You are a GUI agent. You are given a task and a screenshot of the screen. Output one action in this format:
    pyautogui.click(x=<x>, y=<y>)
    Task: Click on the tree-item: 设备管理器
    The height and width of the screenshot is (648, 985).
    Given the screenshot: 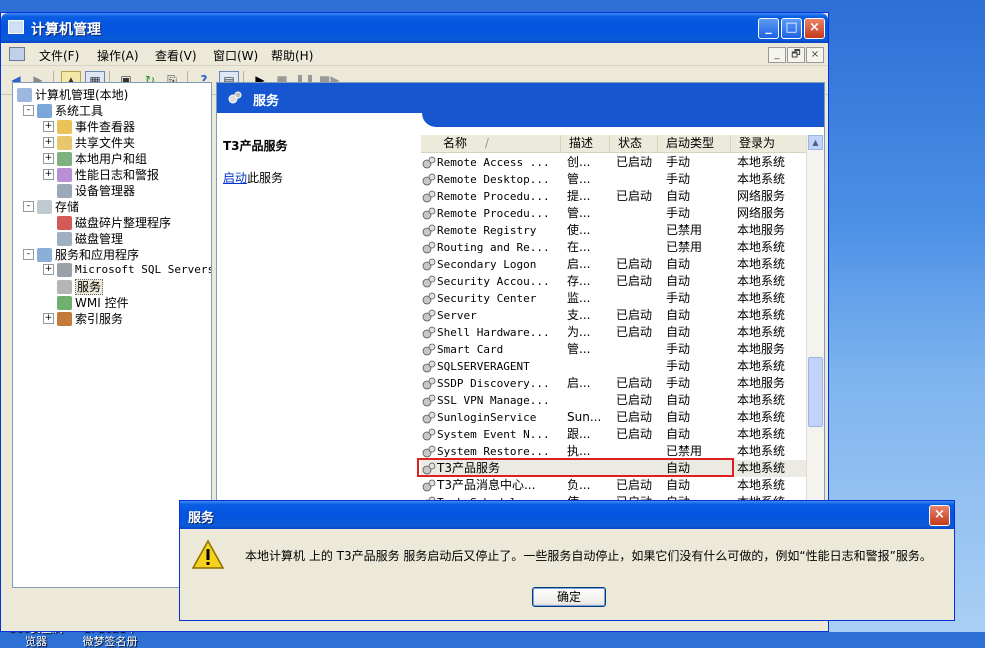 What is the action you would take?
    pyautogui.click(x=89, y=190)
    